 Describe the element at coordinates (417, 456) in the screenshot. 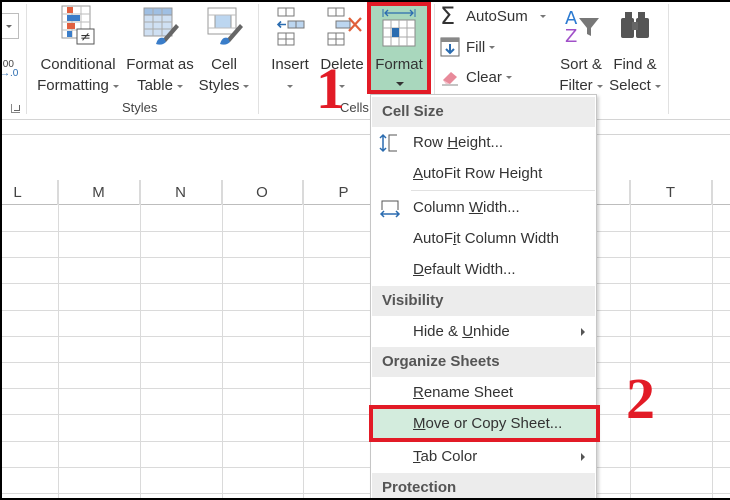

I see `menu-item-accelerator: T` at that location.